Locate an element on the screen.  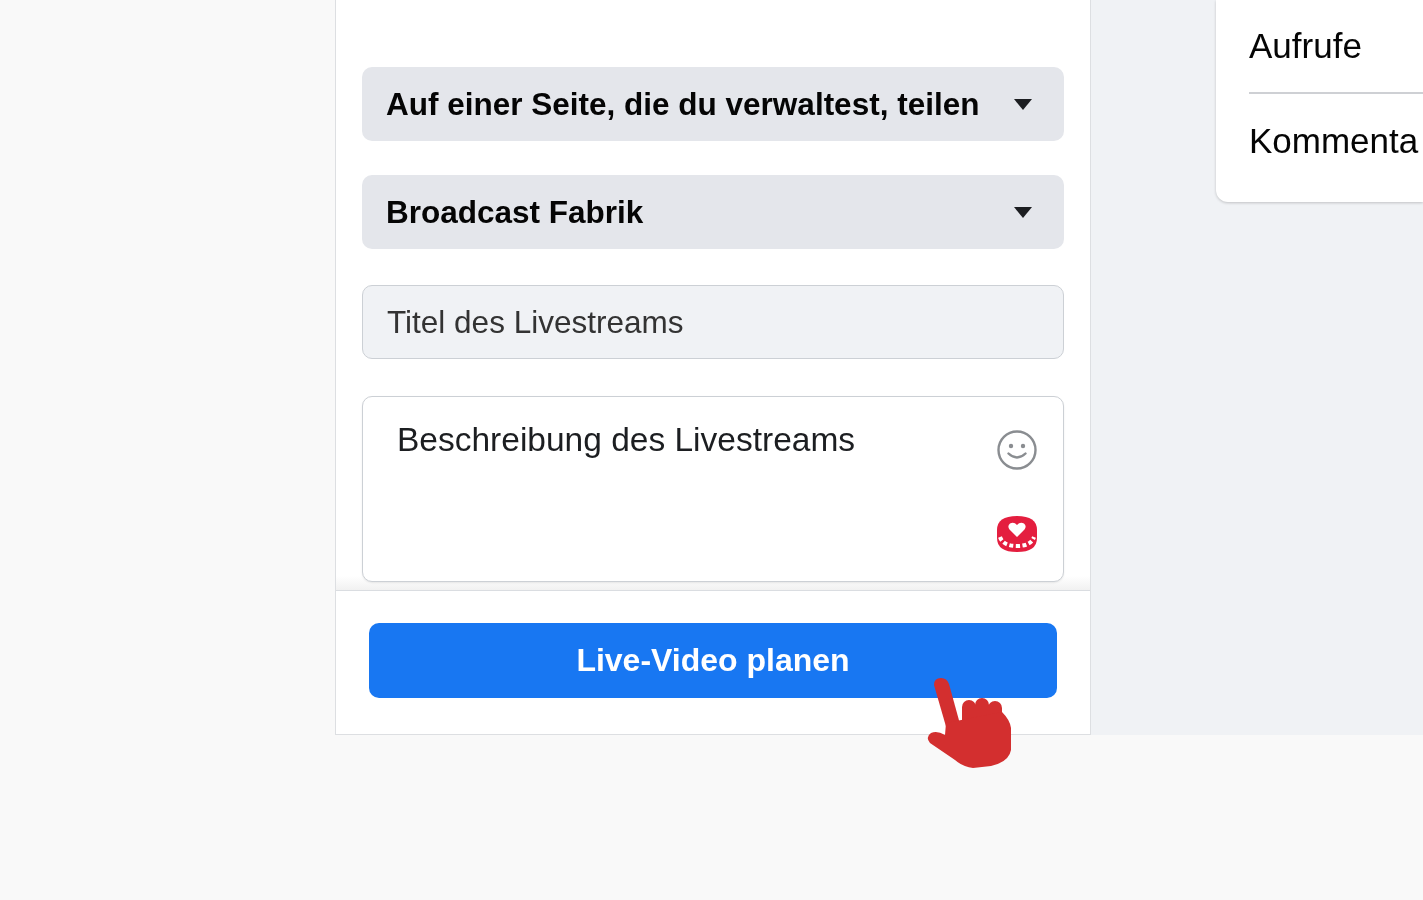
stats-label: Kommenta is located at coordinates (1334, 141).